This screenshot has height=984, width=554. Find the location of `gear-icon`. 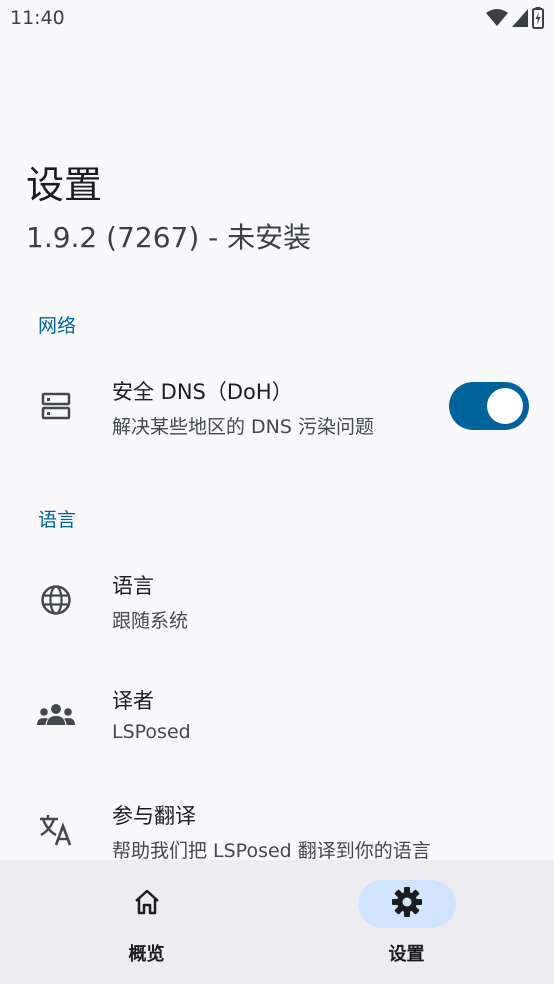

gear-icon is located at coordinates (407, 904).